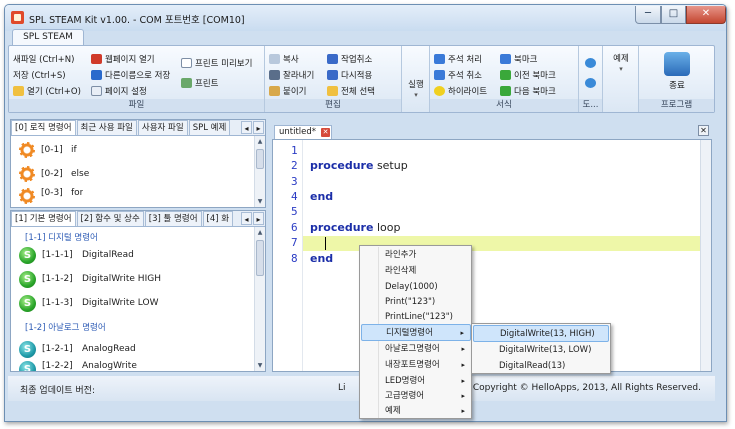 The width and height of the screenshot is (735, 429). I want to click on prev-bookmark-button: 이전 북마크, so click(528, 75).